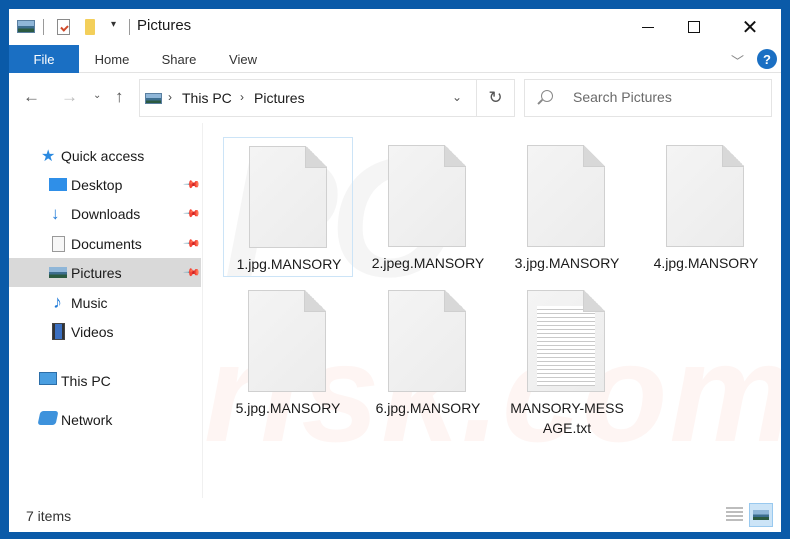  I want to click on close-button: ✕, so click(750, 27).